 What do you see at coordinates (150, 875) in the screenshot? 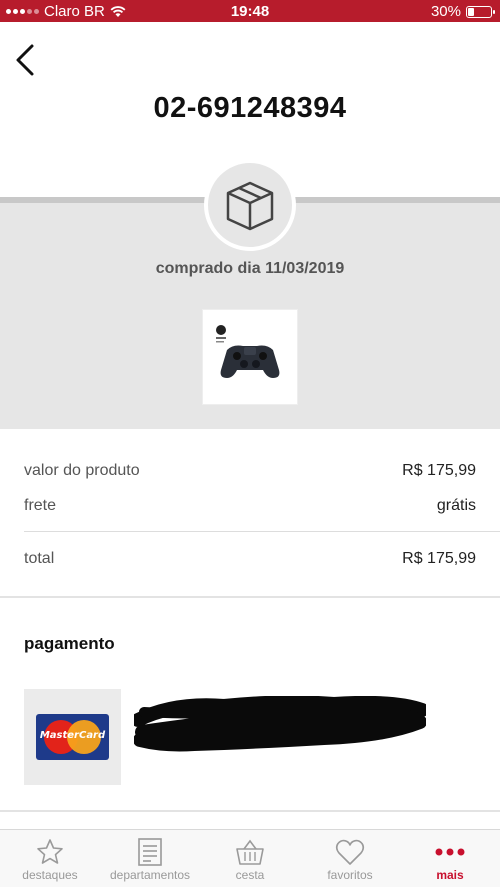
I see `tab-label: departamentos` at bounding box center [150, 875].